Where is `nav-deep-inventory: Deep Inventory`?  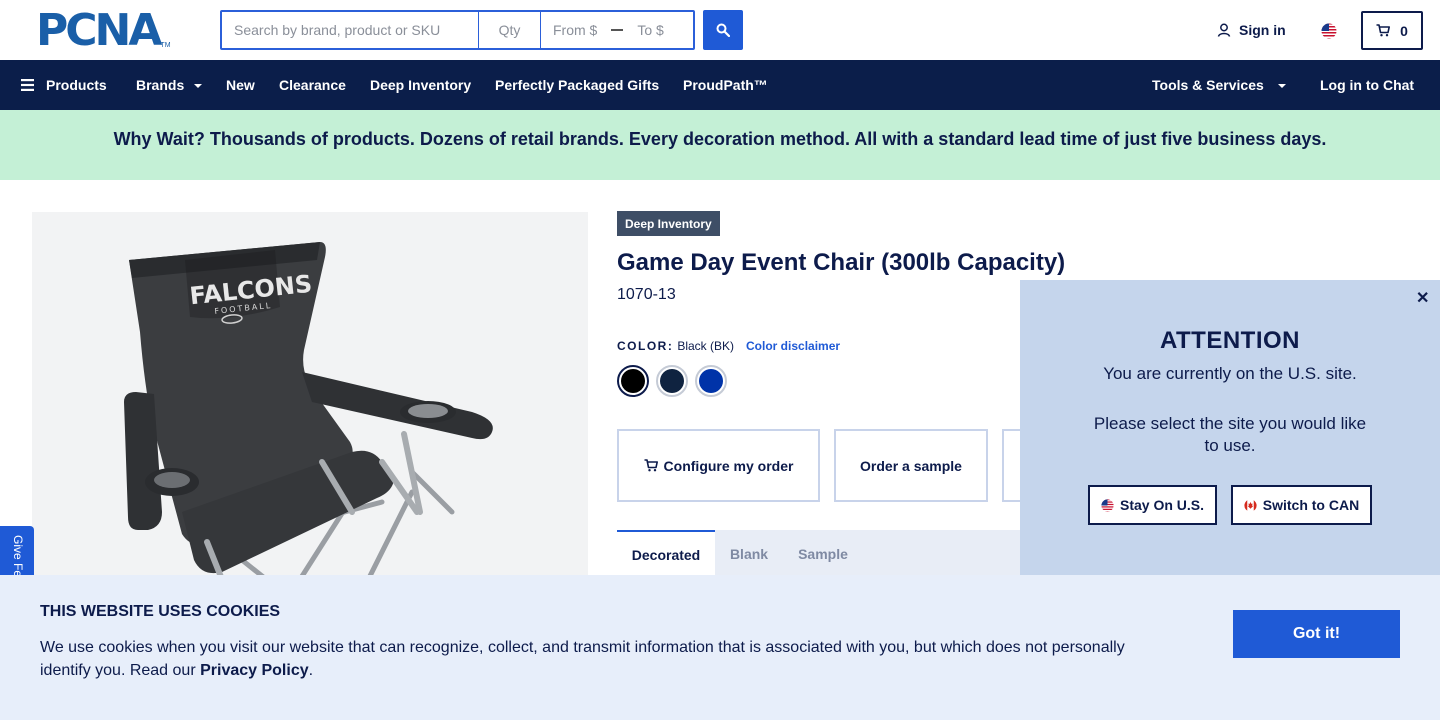
nav-deep-inventory: Deep Inventory is located at coordinates (420, 85).